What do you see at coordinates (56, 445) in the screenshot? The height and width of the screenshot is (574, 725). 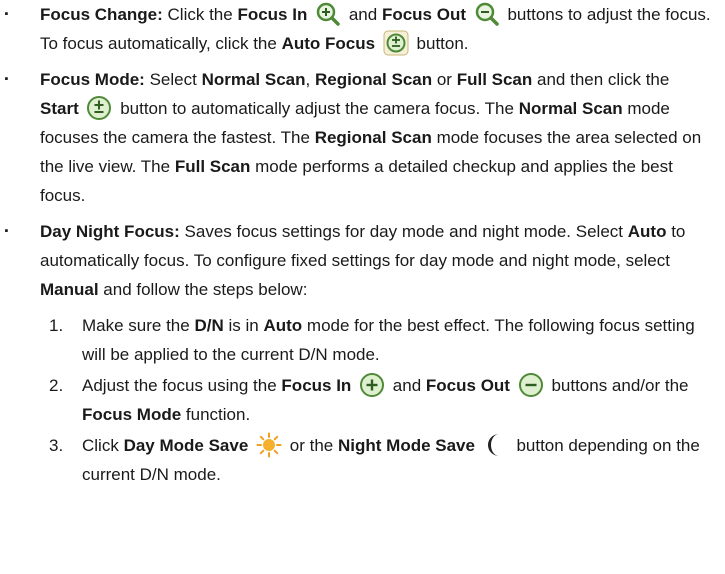 I see `step-number: 3.` at bounding box center [56, 445].